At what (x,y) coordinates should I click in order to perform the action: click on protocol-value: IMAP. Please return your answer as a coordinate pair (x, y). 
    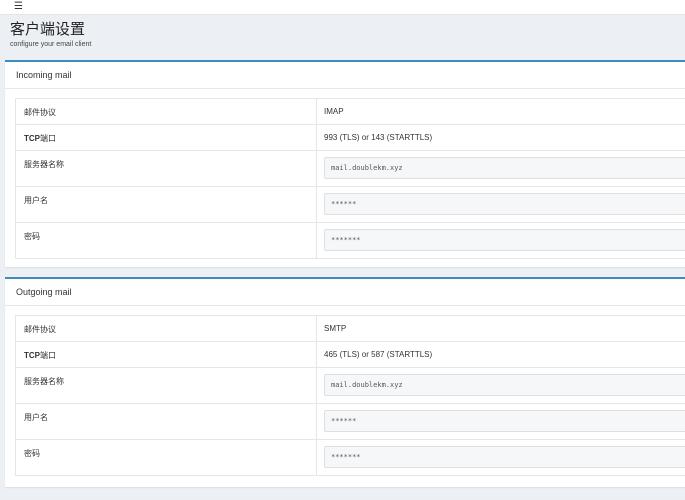
    Looking at the image, I should click on (500, 111).